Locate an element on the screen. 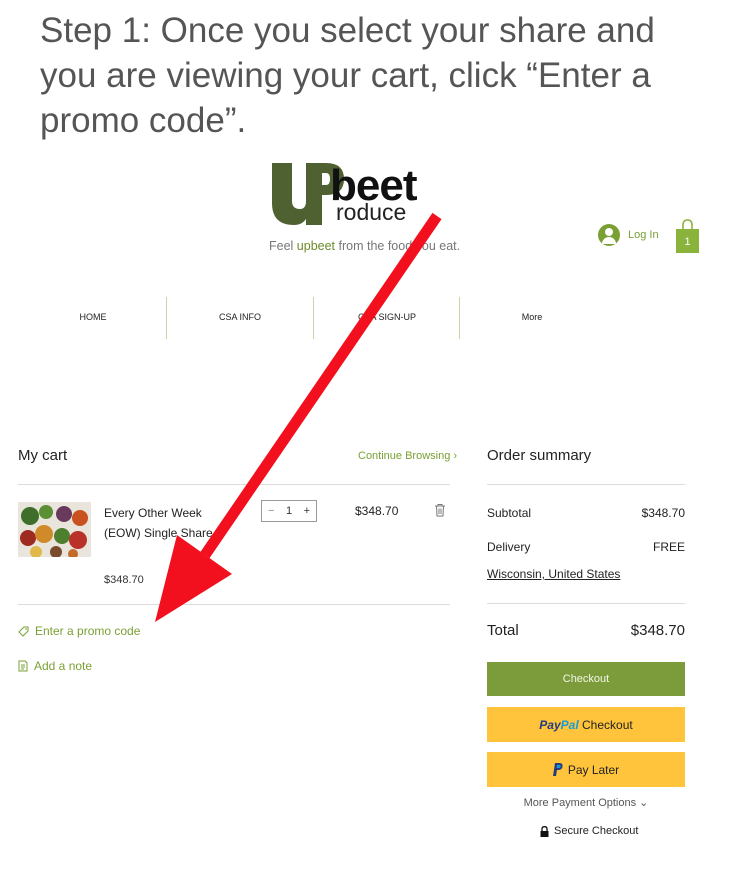 The image size is (746, 889). product-unit-price: $348.70 is located at coordinates (124, 580).